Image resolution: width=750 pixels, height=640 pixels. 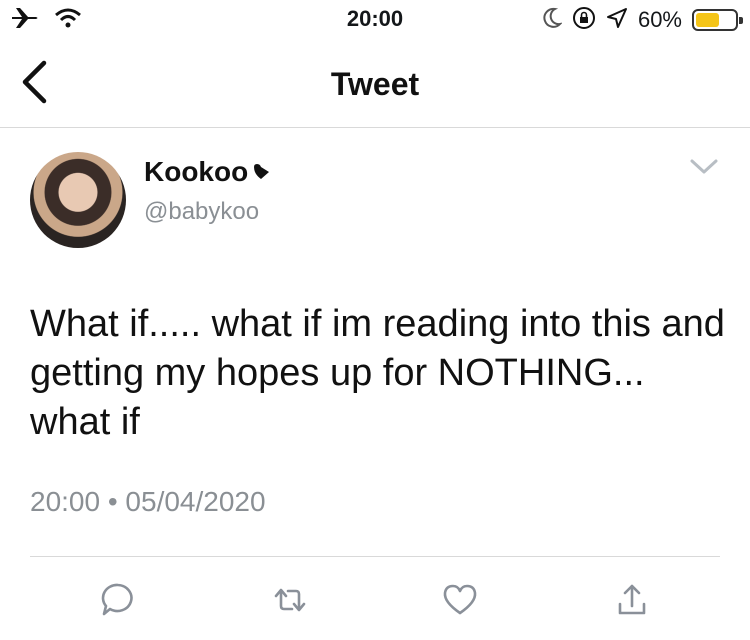 I want to click on battery-fill, so click(x=707, y=20).